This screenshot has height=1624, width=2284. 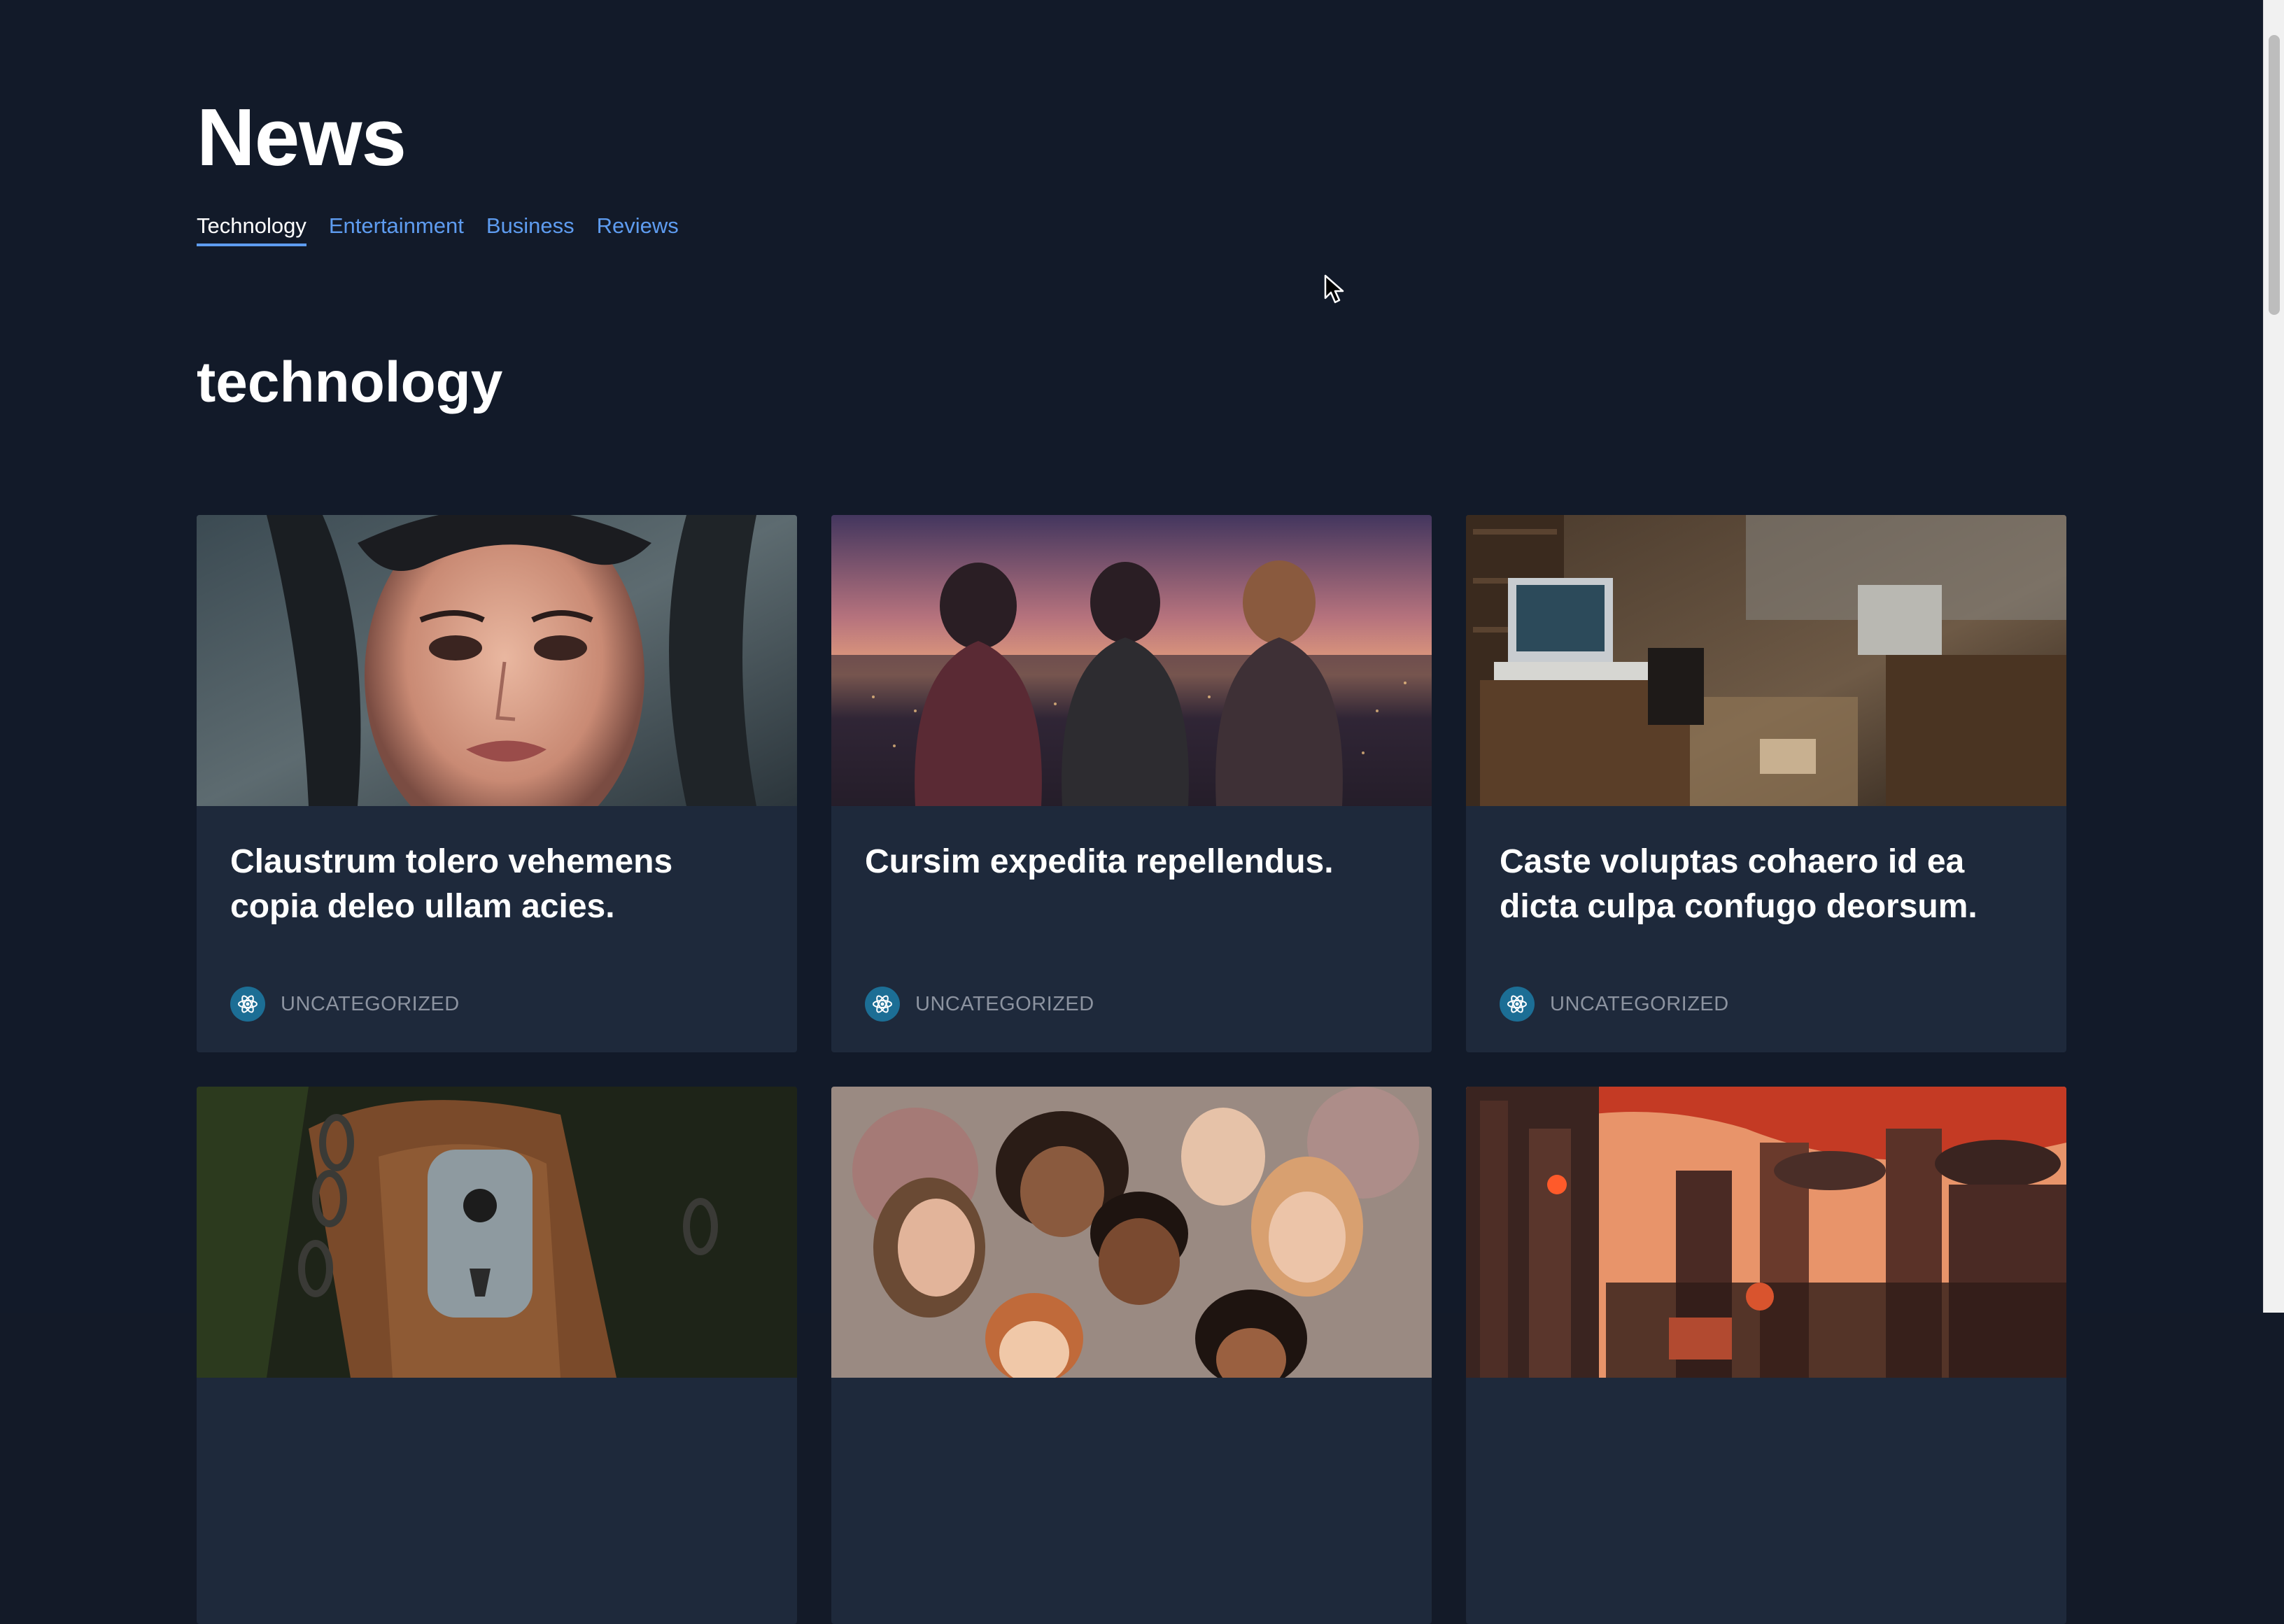 What do you see at coordinates (251, 230) in the screenshot?
I see `tab-technology: Technology` at bounding box center [251, 230].